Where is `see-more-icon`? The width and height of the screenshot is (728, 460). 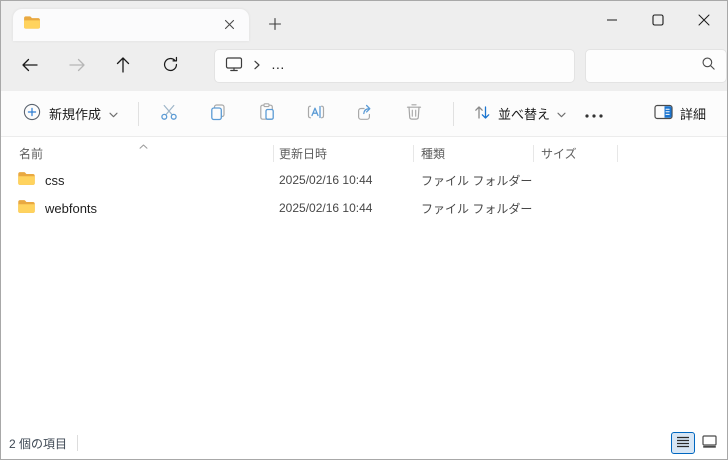 see-more-icon is located at coordinates (594, 113).